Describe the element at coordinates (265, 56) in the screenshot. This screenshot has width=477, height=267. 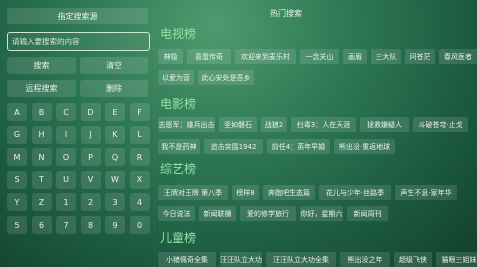
I see `search-tag: 欢迎来到麦乐村` at that location.